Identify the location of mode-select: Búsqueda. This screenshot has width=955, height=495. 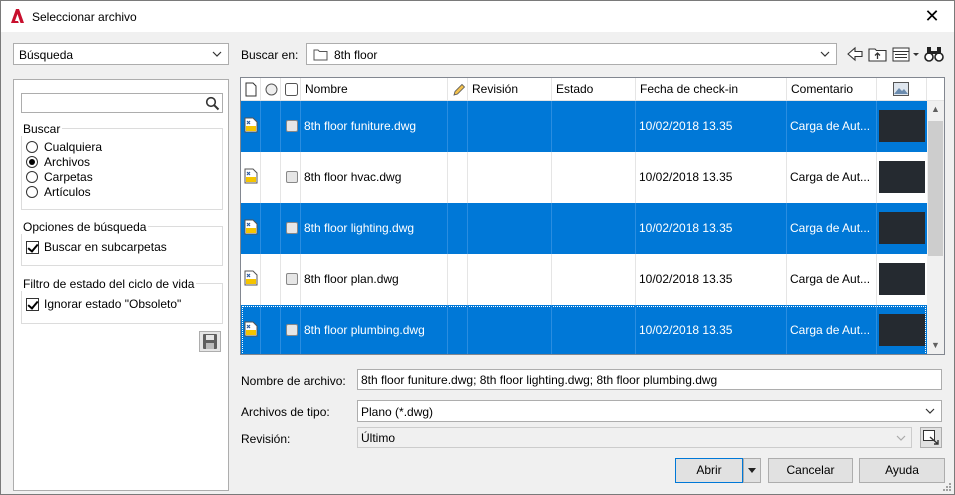
(121, 54).